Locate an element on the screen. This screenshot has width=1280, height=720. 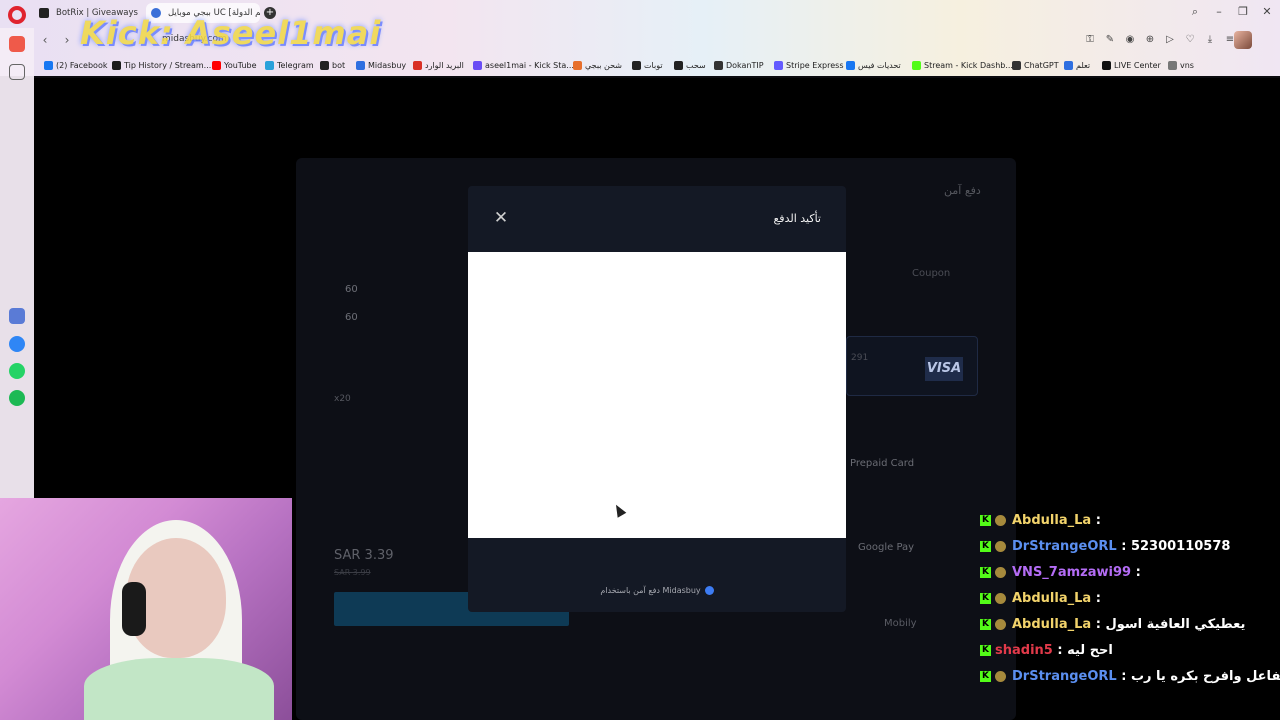
mobily-option: Mobily is located at coordinates (900, 623).